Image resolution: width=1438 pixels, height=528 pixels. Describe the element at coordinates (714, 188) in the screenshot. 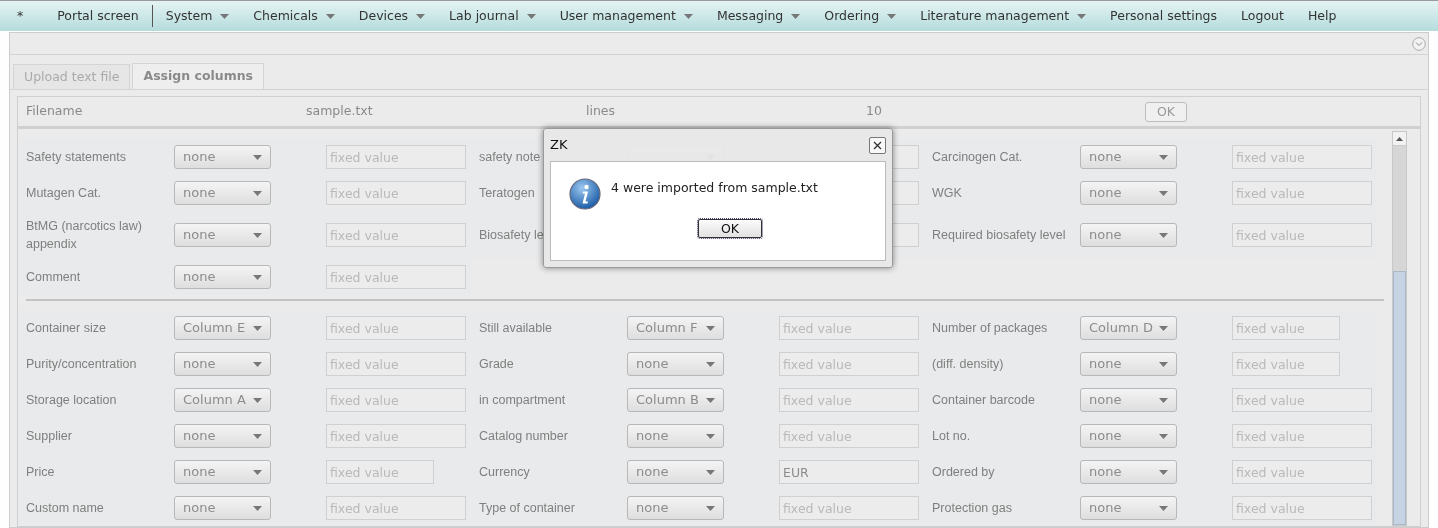

I see `dialog-message: 4 were imported from sample.txt` at that location.